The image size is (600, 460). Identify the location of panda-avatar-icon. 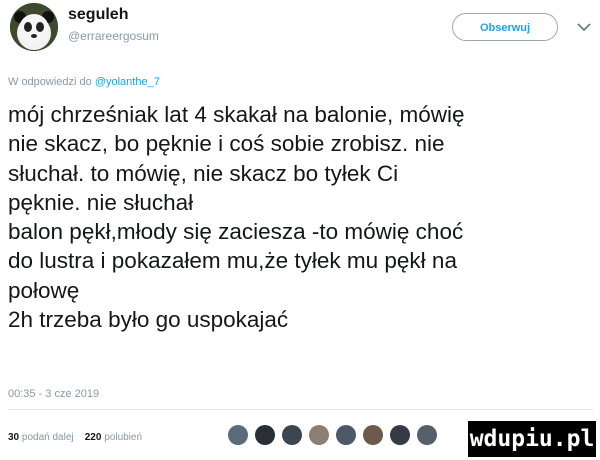
(34, 27).